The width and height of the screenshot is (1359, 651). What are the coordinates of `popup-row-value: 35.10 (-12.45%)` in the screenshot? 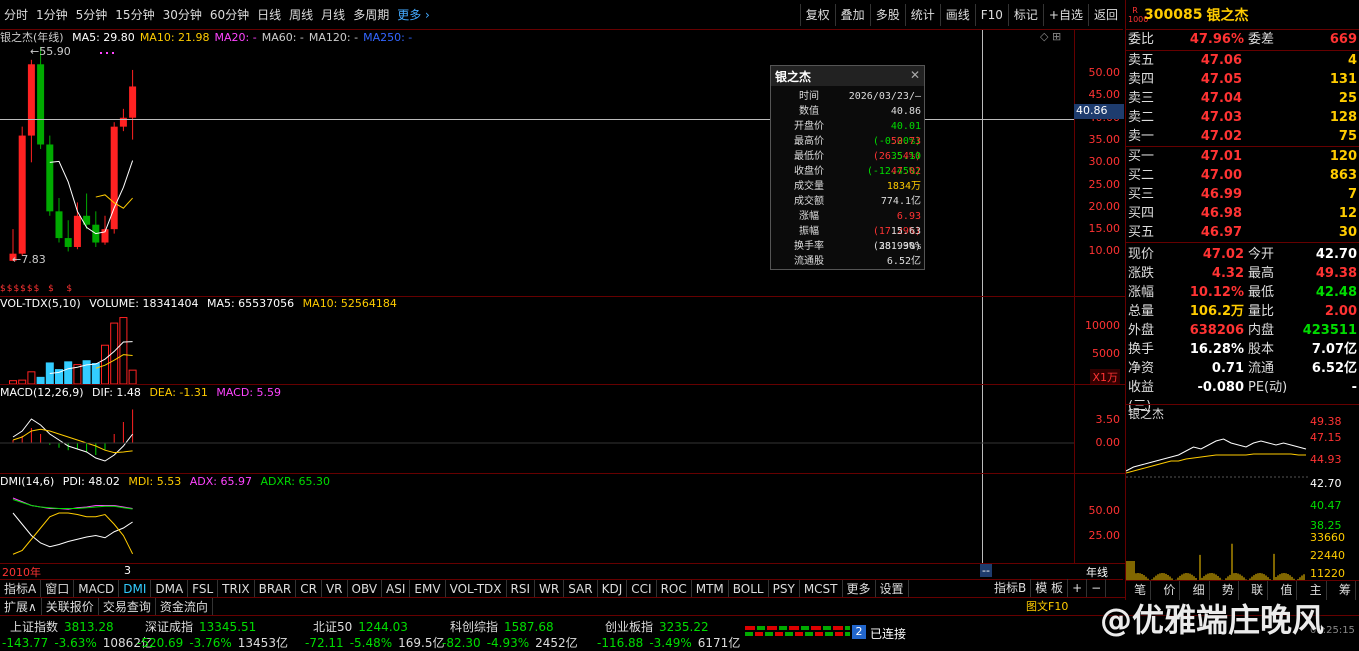 It's located at (893, 164).